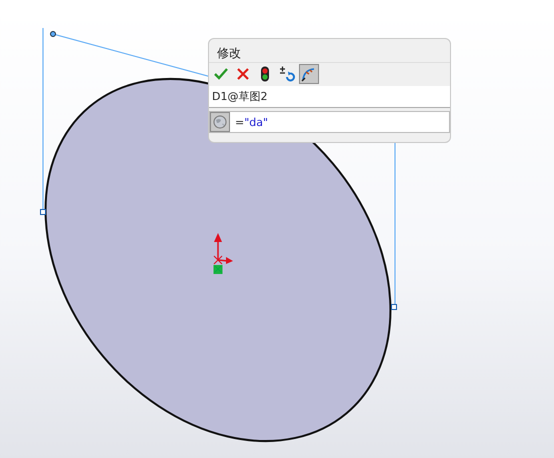  What do you see at coordinates (309, 74) in the screenshot?
I see `pen-arc-icon` at bounding box center [309, 74].